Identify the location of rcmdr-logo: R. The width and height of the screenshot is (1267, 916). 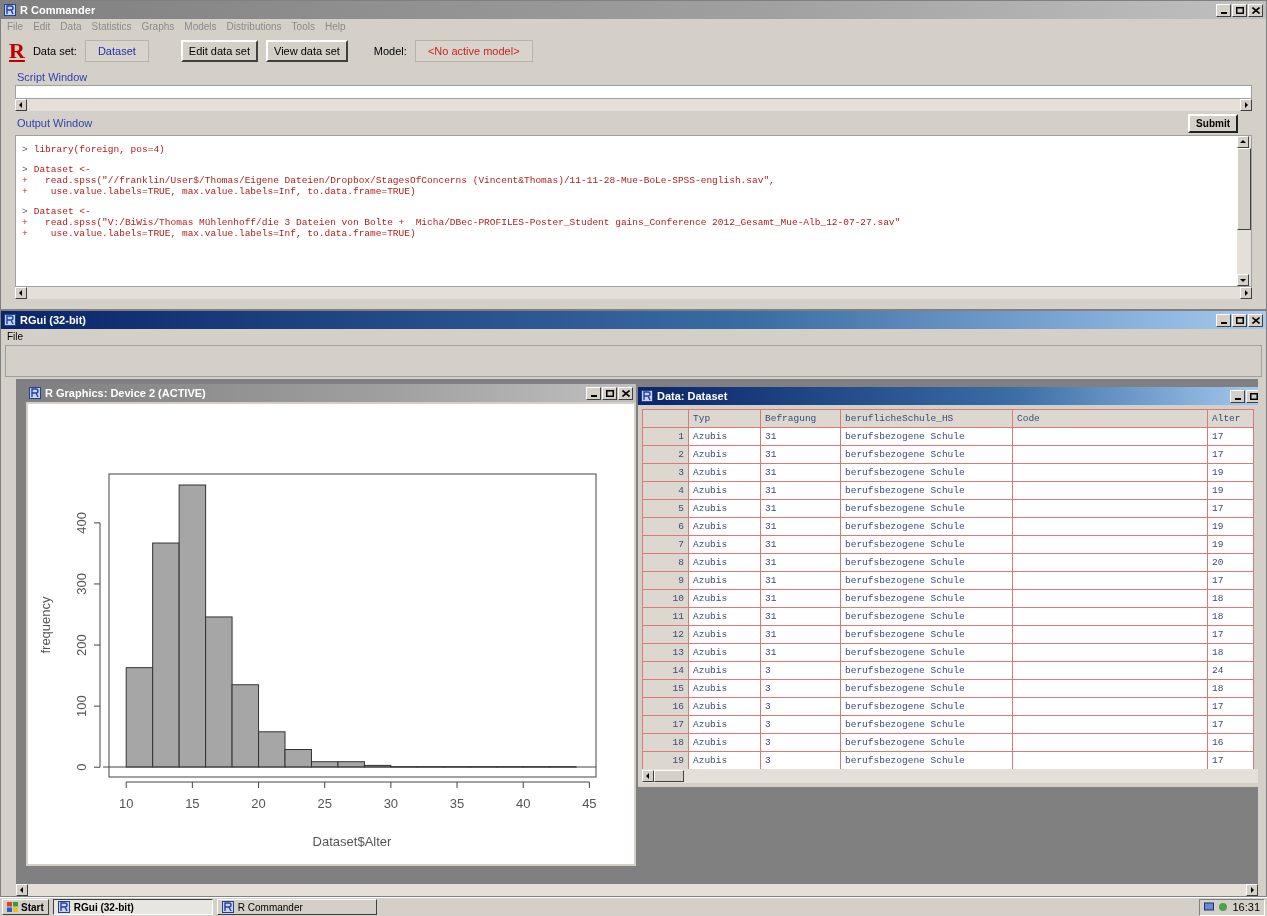
(17, 51).